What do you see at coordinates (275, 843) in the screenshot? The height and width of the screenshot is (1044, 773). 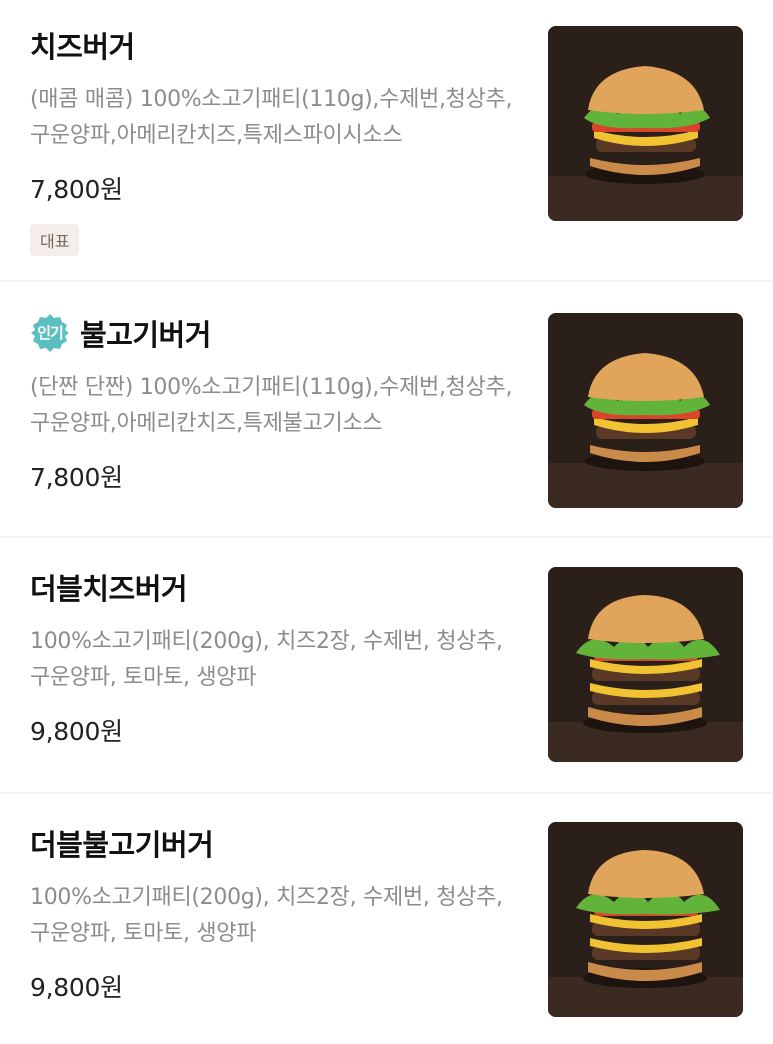 I see `title-row: 더블불고기버거` at bounding box center [275, 843].